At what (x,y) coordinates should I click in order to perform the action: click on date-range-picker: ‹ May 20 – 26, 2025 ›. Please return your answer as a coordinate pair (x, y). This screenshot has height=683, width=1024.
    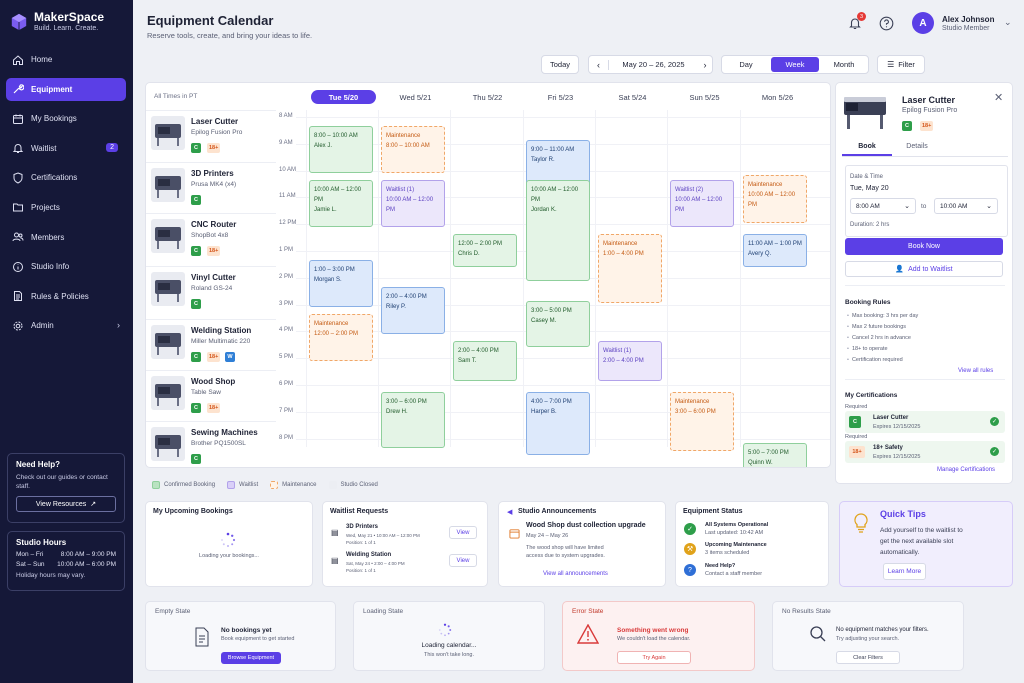
    Looking at the image, I should click on (650, 64).